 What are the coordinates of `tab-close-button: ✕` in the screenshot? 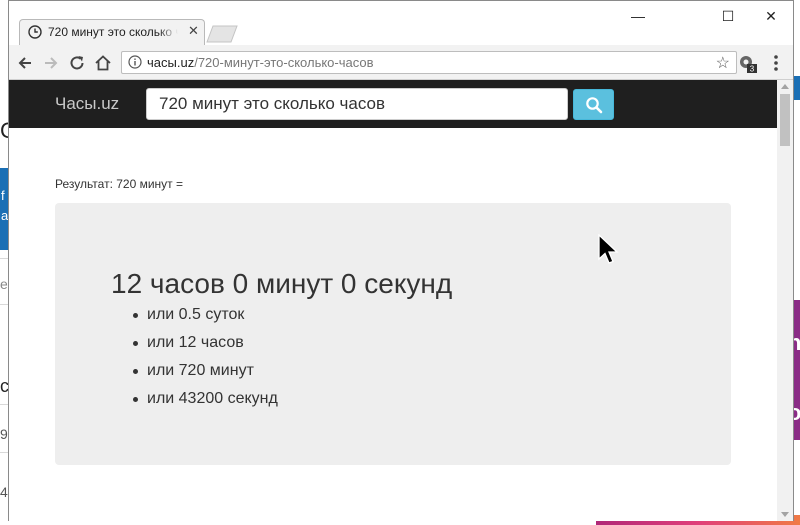 It's located at (193, 31).